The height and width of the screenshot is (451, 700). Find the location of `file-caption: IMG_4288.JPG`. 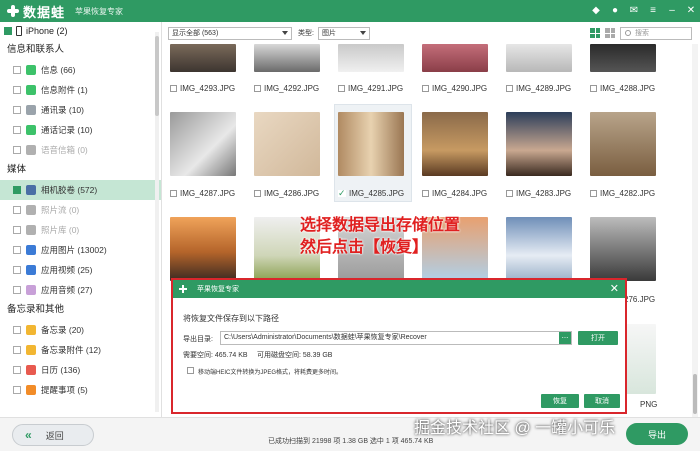

file-caption: IMG_4288.JPG is located at coordinates (622, 88).